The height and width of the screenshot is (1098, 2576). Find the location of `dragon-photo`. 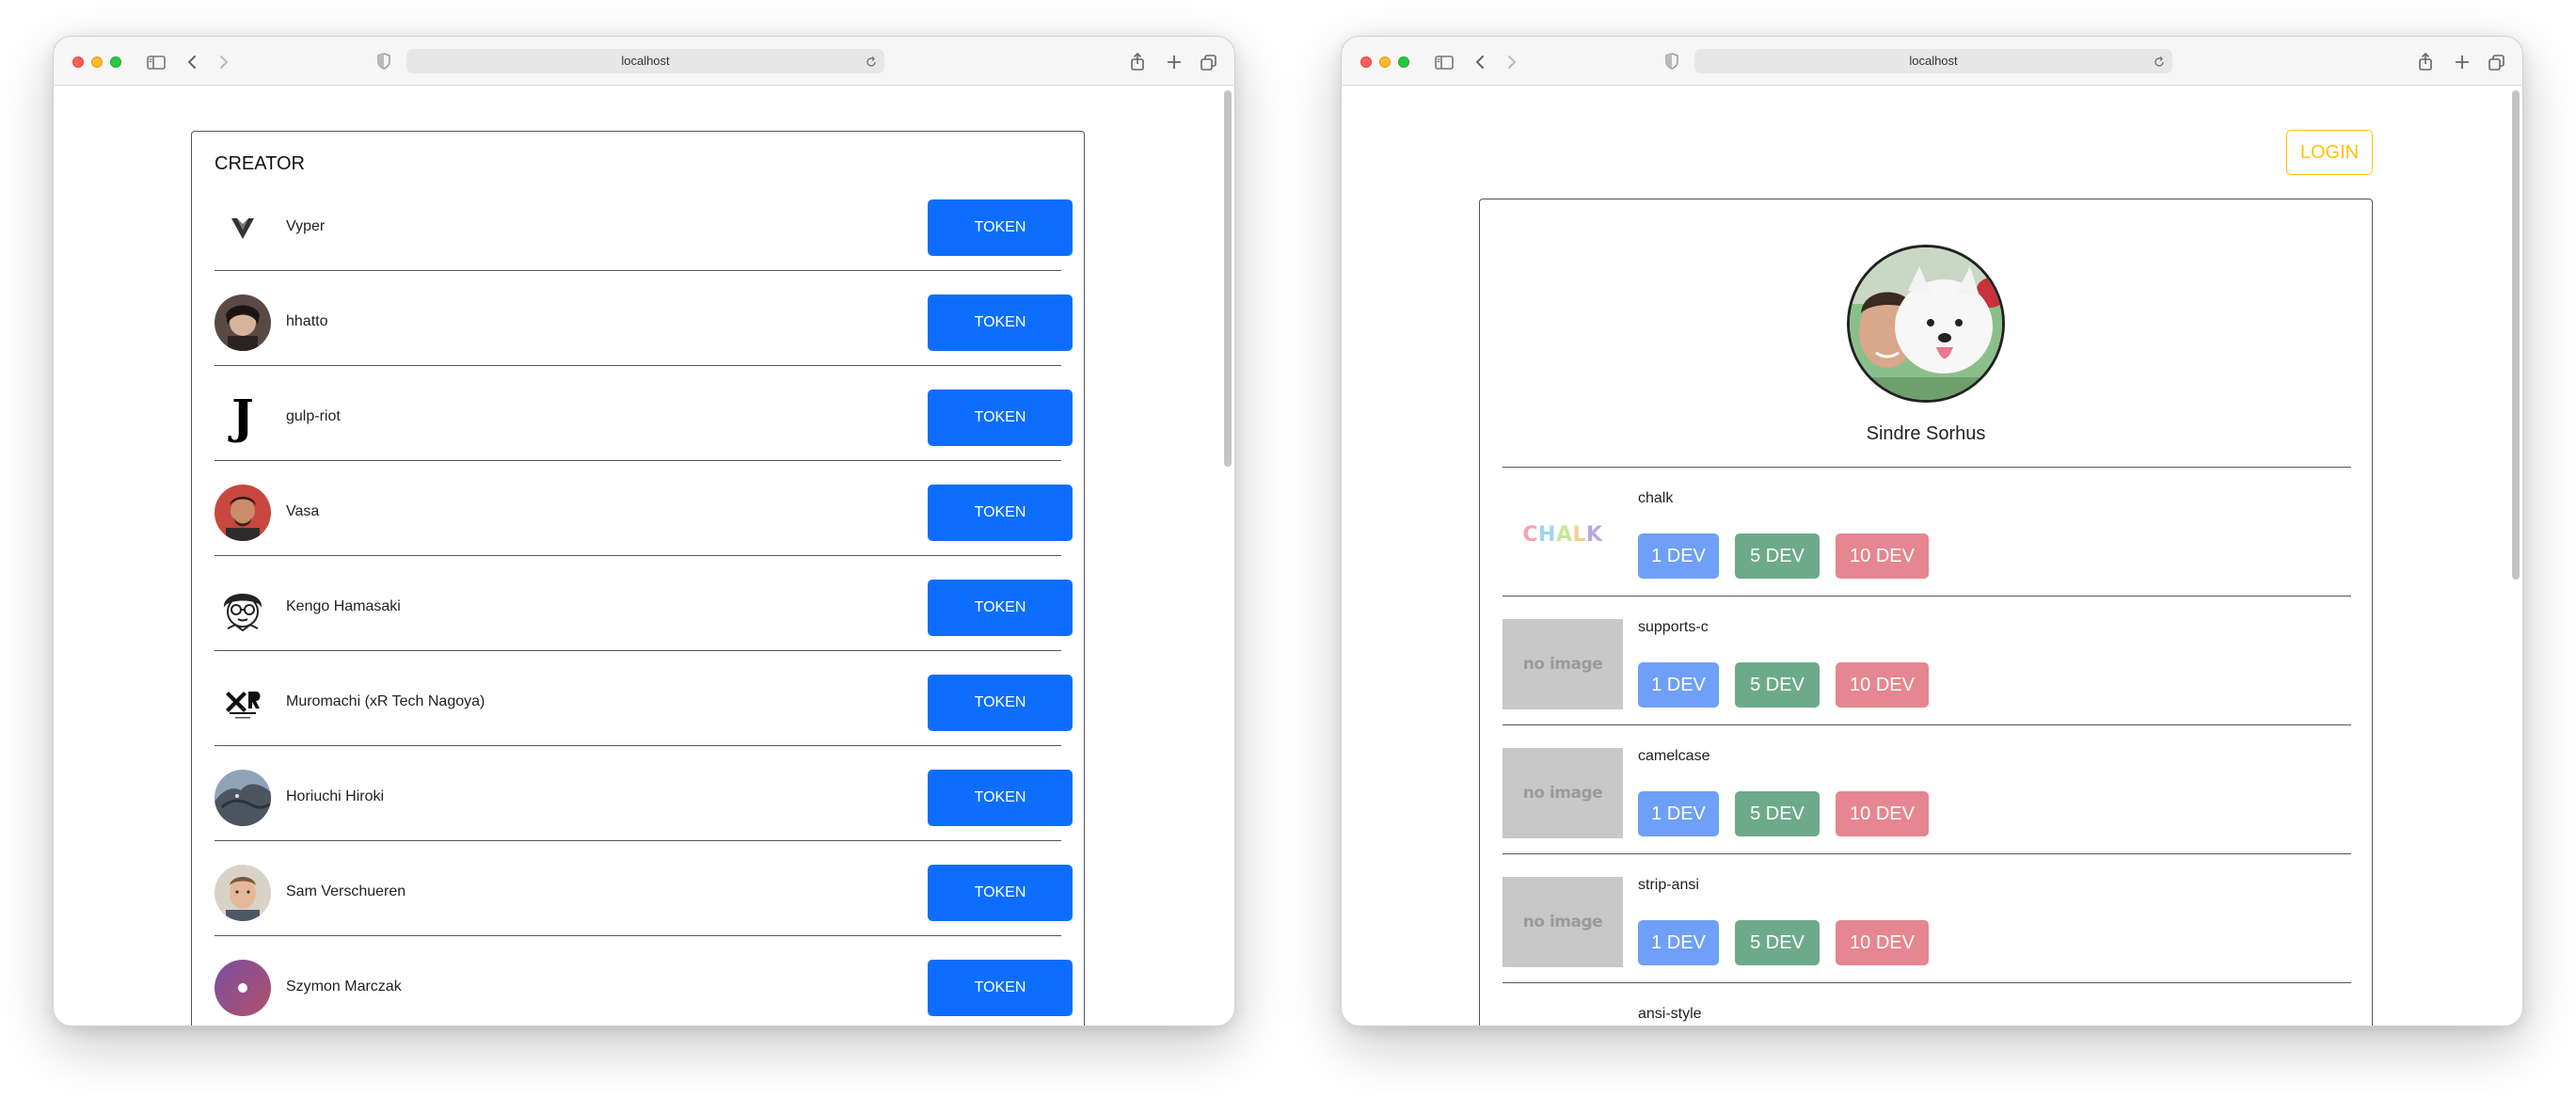

dragon-photo is located at coordinates (243, 798).